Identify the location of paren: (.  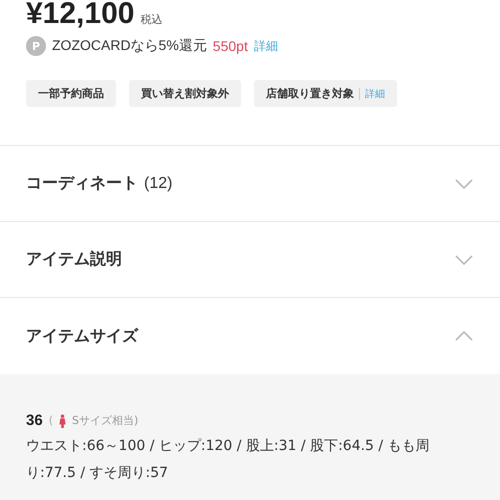
(50, 420).